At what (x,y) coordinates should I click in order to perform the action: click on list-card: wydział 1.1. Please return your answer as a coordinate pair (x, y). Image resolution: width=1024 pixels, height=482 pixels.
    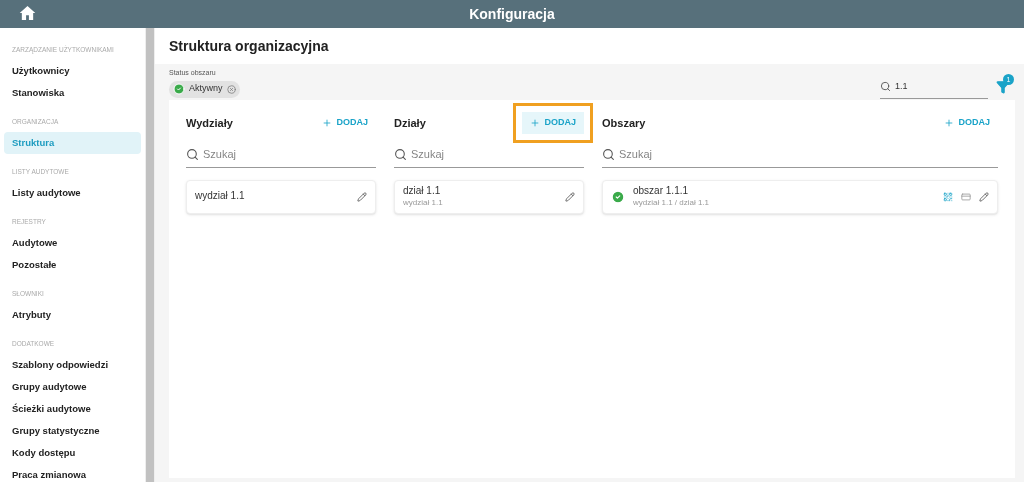
    Looking at the image, I should click on (281, 196).